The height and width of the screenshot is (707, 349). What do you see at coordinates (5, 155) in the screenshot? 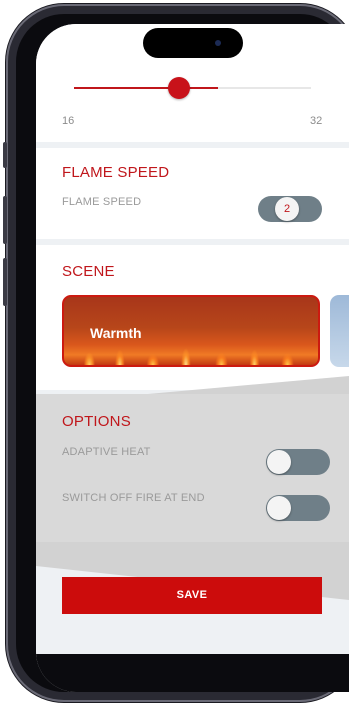
I see `side-button-mute` at bounding box center [5, 155].